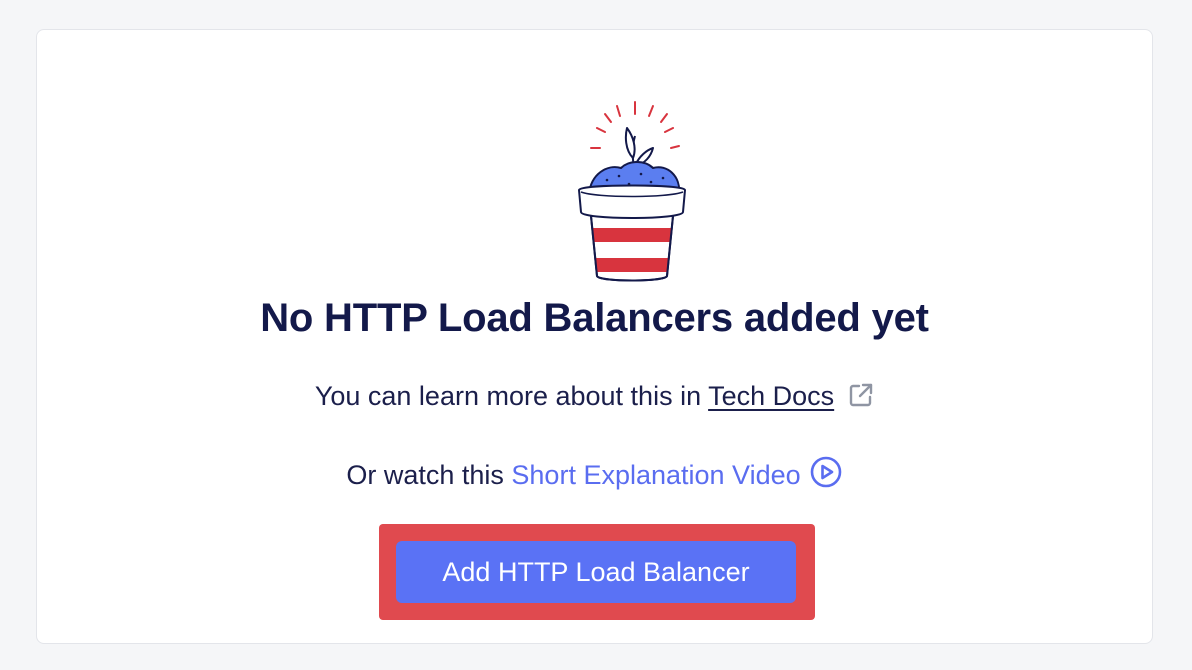  I want to click on button-highlight-frame: Add HTTP Load Balancer, so click(597, 572).